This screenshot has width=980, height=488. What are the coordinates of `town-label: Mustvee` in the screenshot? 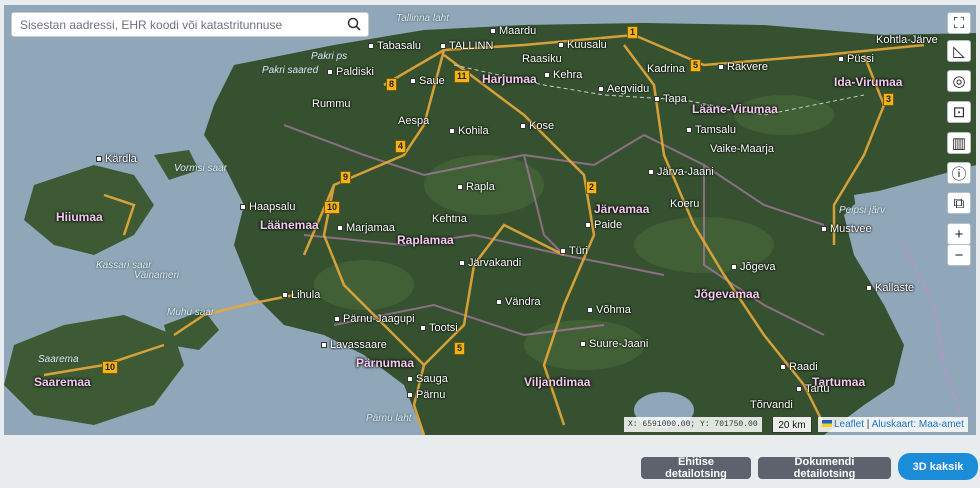 It's located at (846, 229).